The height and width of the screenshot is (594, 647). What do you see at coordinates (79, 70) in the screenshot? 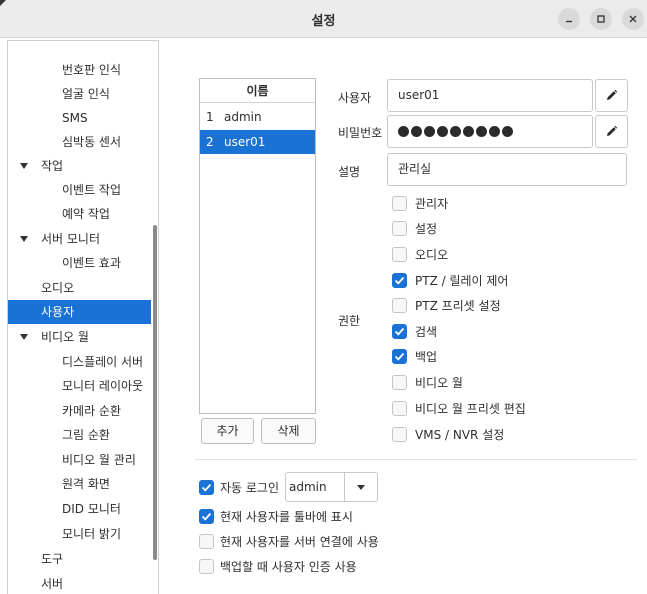
I see `tree-item-license-plate: 번호판 인식` at bounding box center [79, 70].